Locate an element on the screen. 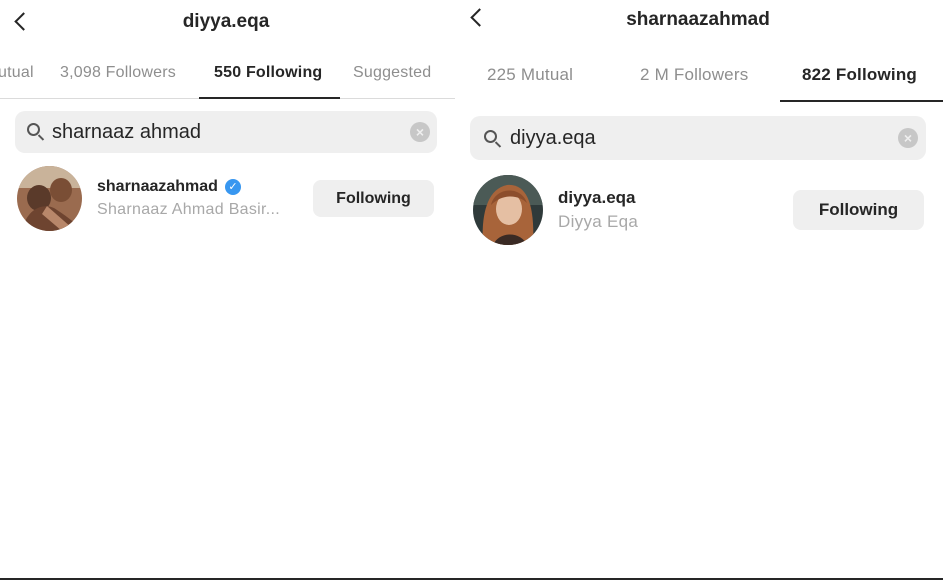 This screenshot has width=943, height=583. verified-badge-icon: ✓ is located at coordinates (233, 187).